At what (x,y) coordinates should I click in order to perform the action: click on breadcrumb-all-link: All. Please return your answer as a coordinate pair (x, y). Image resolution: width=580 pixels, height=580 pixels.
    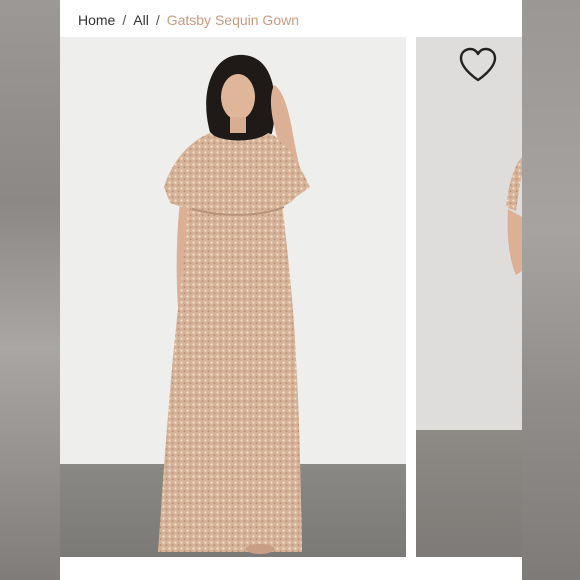
    Looking at the image, I should click on (141, 20).